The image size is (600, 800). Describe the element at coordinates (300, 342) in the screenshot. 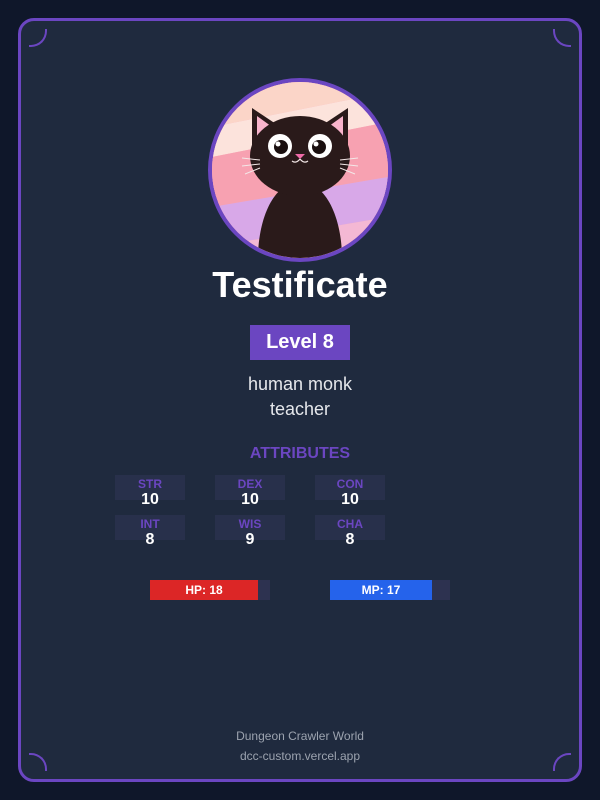

I see `level-badge: Level 8` at that location.